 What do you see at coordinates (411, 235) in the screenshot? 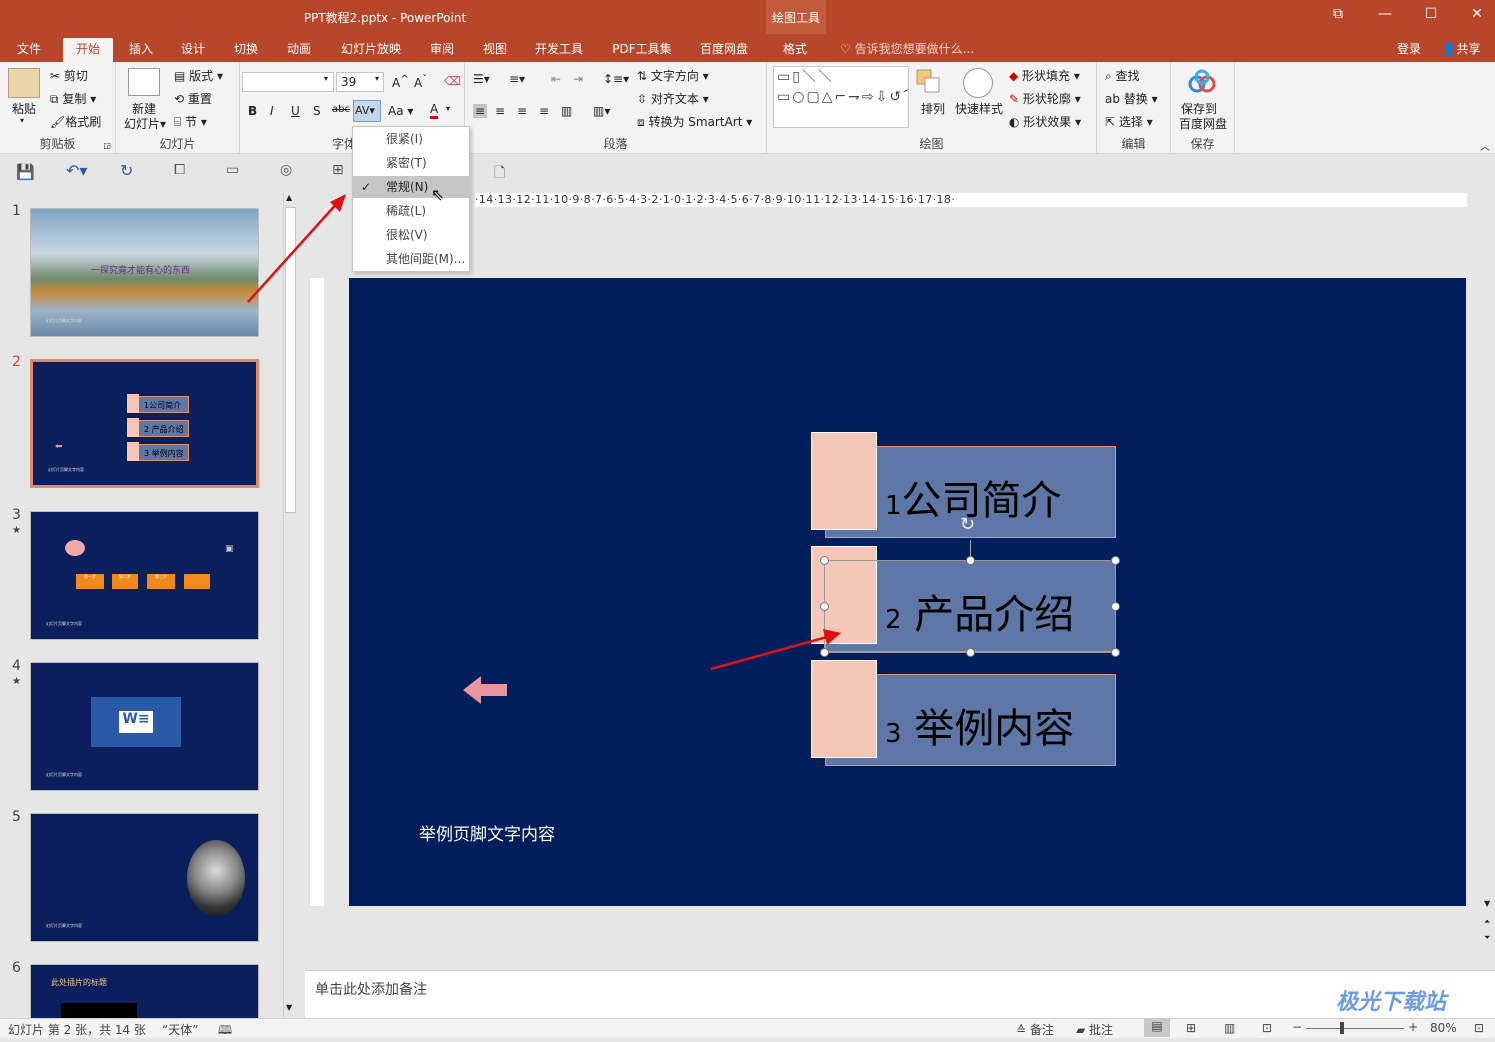
I see `spacing-very-loose: 很松(V)` at bounding box center [411, 235].